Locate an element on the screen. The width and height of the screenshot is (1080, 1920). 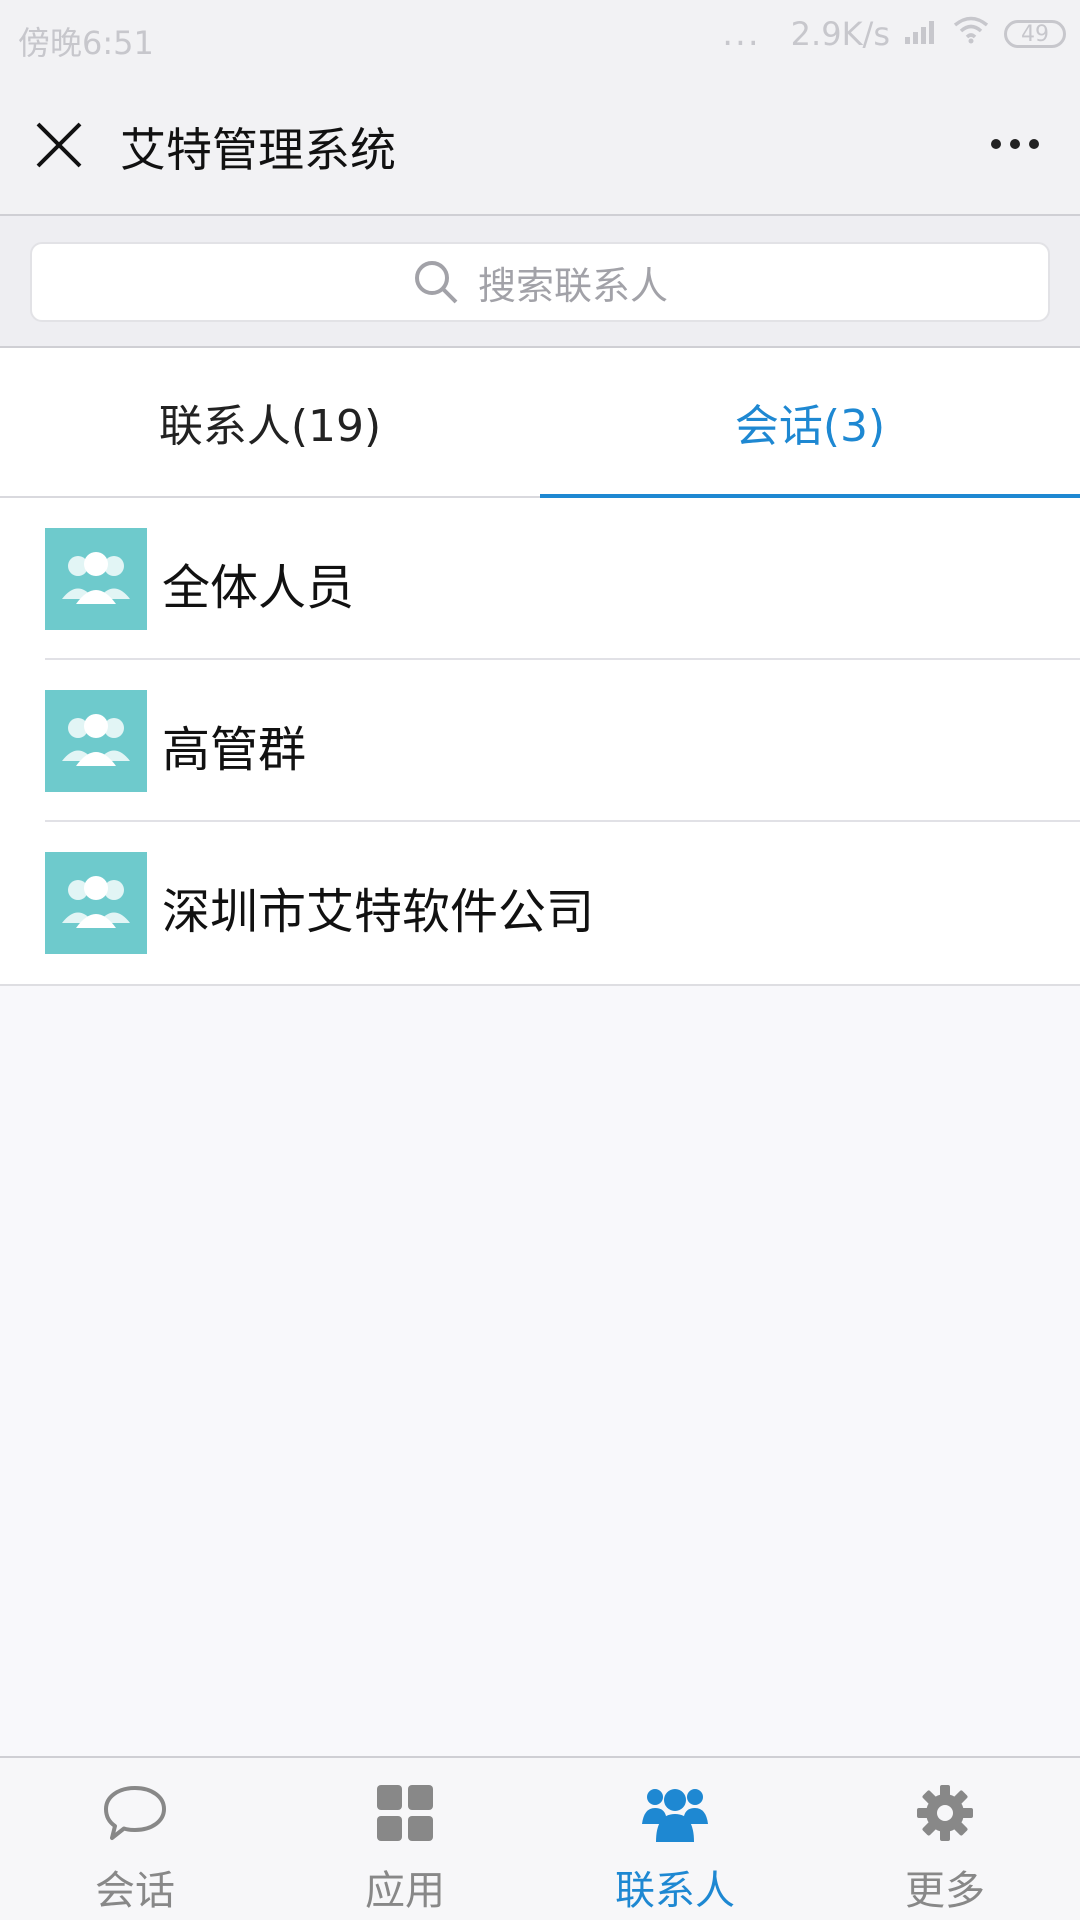
search-icon is located at coordinates (436, 282).